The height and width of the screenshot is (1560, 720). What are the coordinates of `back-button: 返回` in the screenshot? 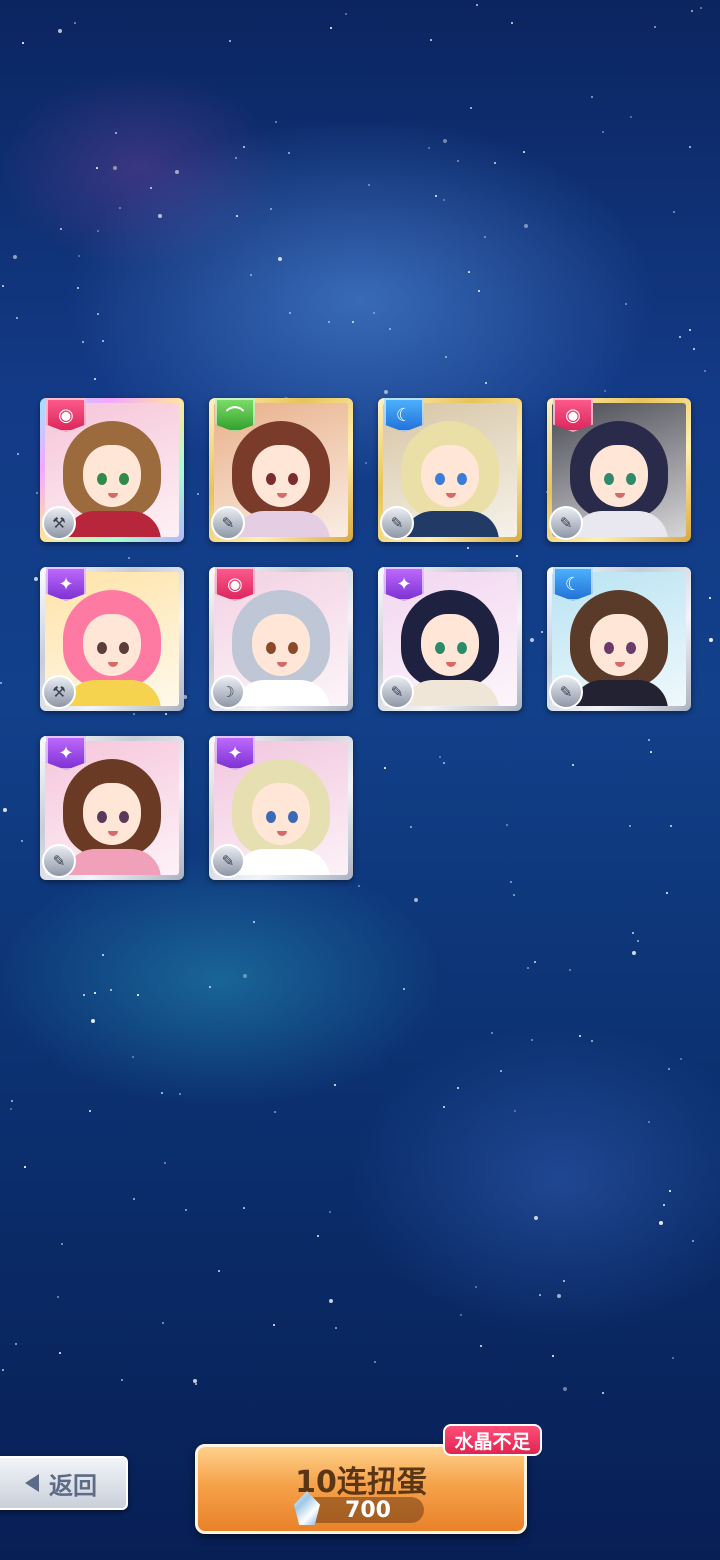 It's located at (64, 1483).